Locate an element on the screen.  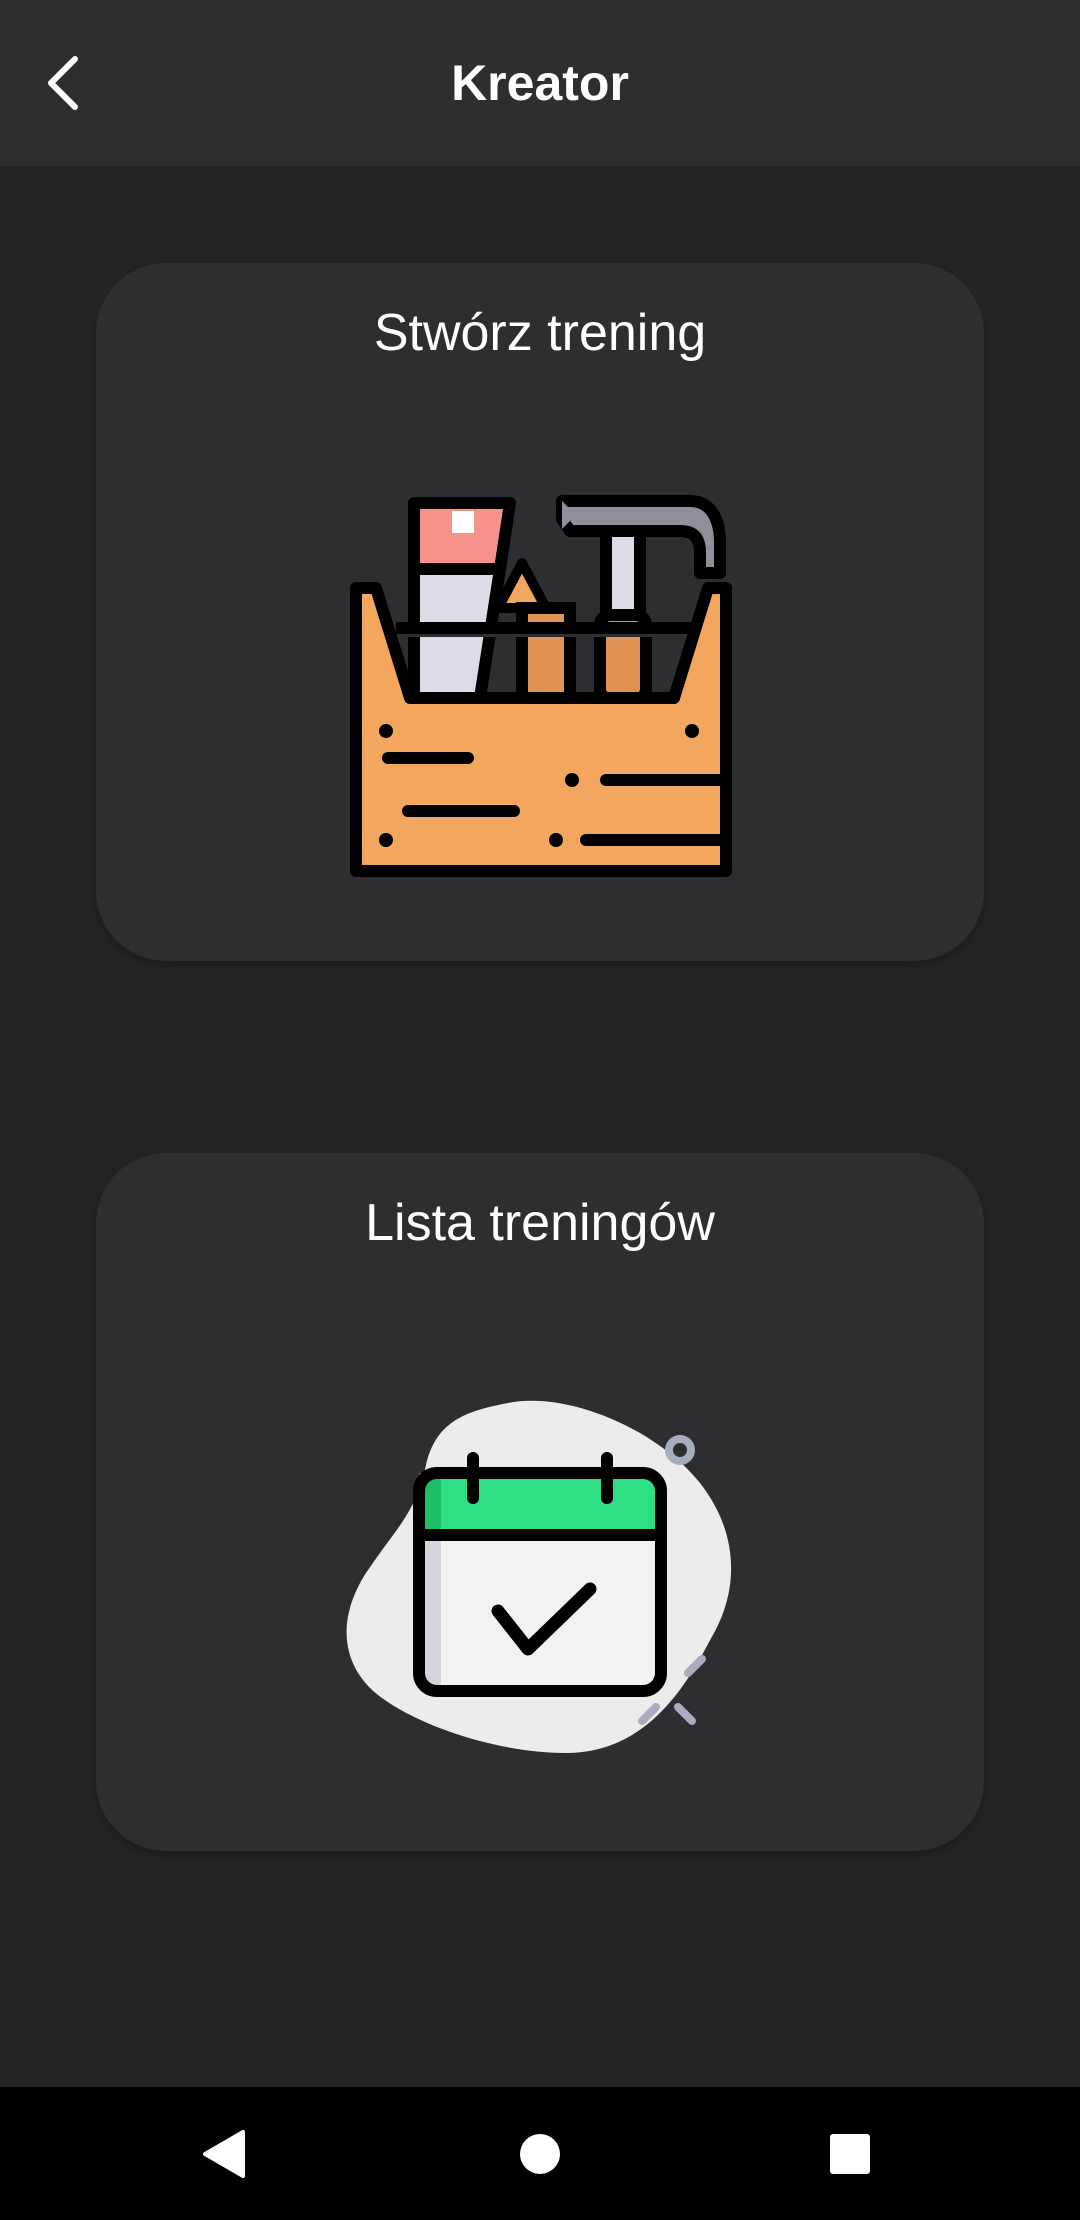
system-navigation-bar is located at coordinates (540, 2153).